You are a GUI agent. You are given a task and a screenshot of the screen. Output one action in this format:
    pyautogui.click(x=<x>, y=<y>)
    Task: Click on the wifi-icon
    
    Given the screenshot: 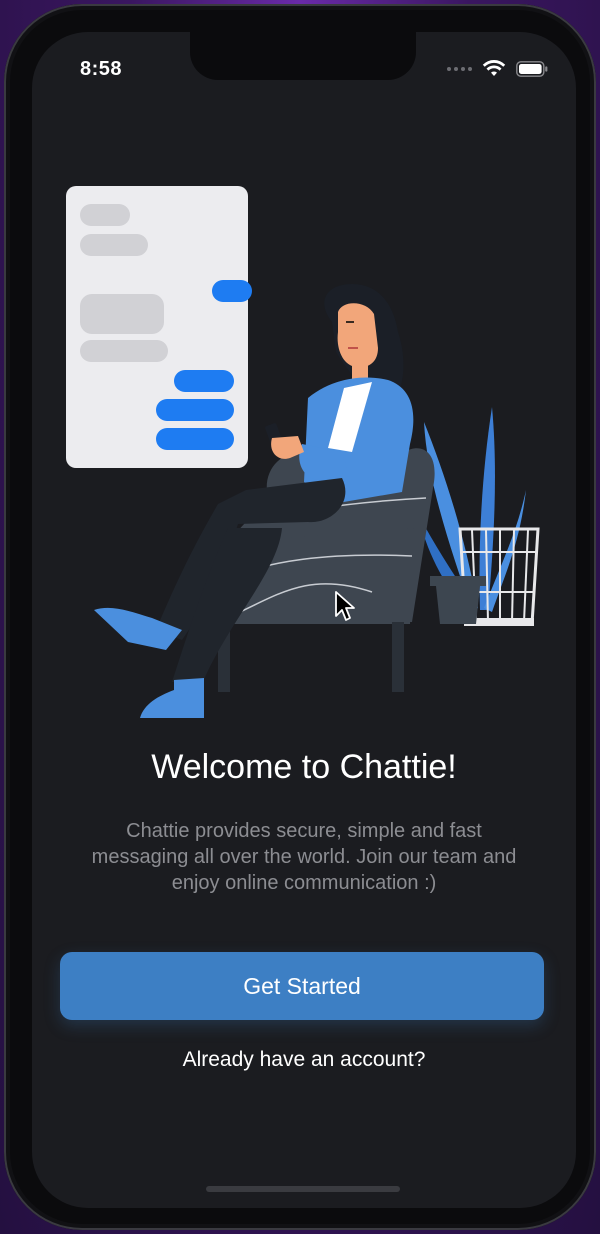 What is the action you would take?
    pyautogui.click(x=494, y=68)
    